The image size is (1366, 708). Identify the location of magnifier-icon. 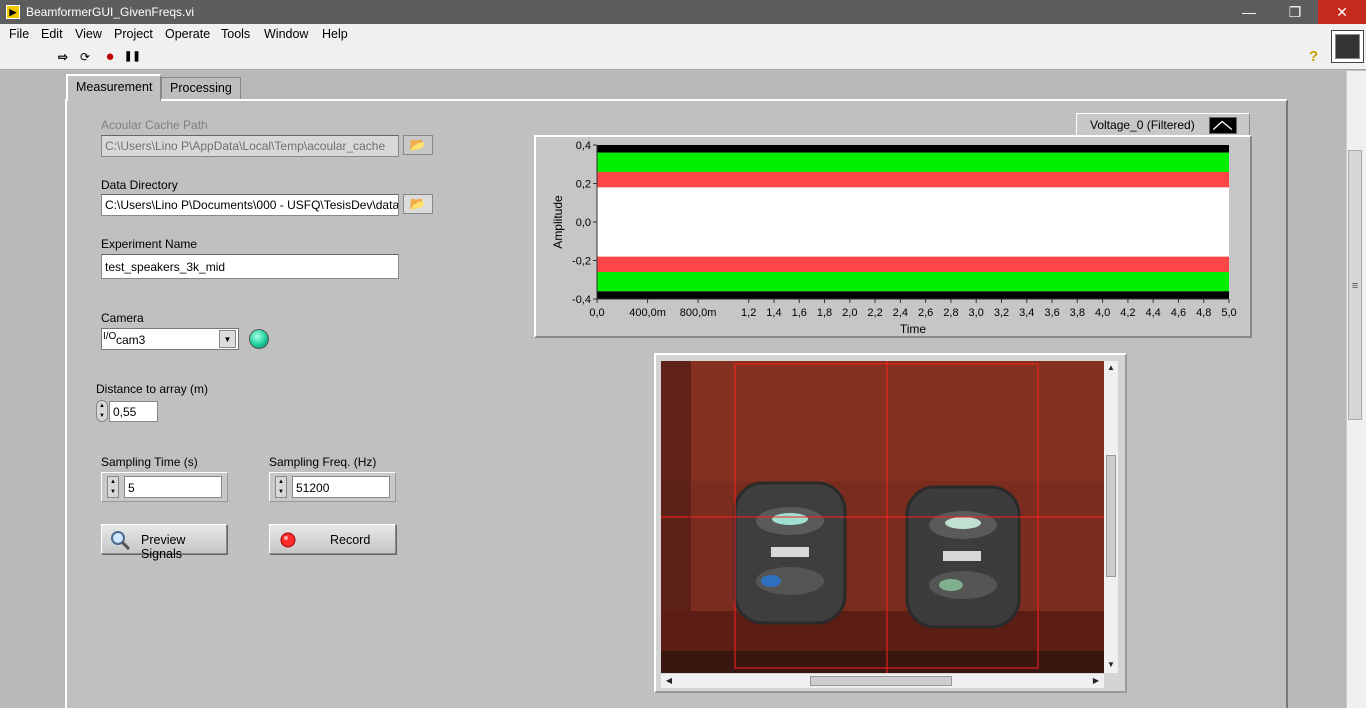
(121, 541).